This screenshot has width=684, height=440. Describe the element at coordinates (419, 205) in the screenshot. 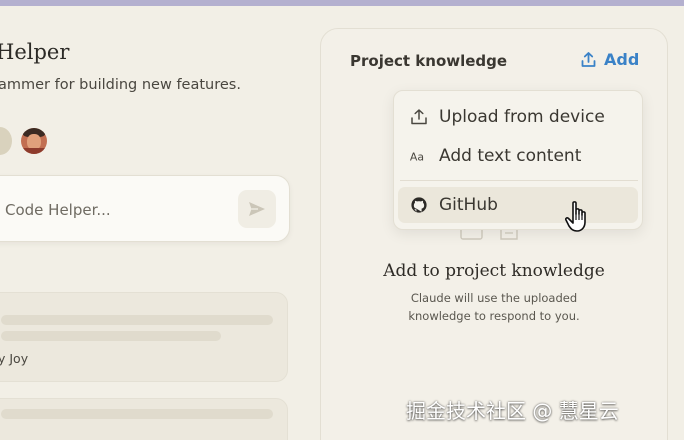

I see `github-icon` at that location.